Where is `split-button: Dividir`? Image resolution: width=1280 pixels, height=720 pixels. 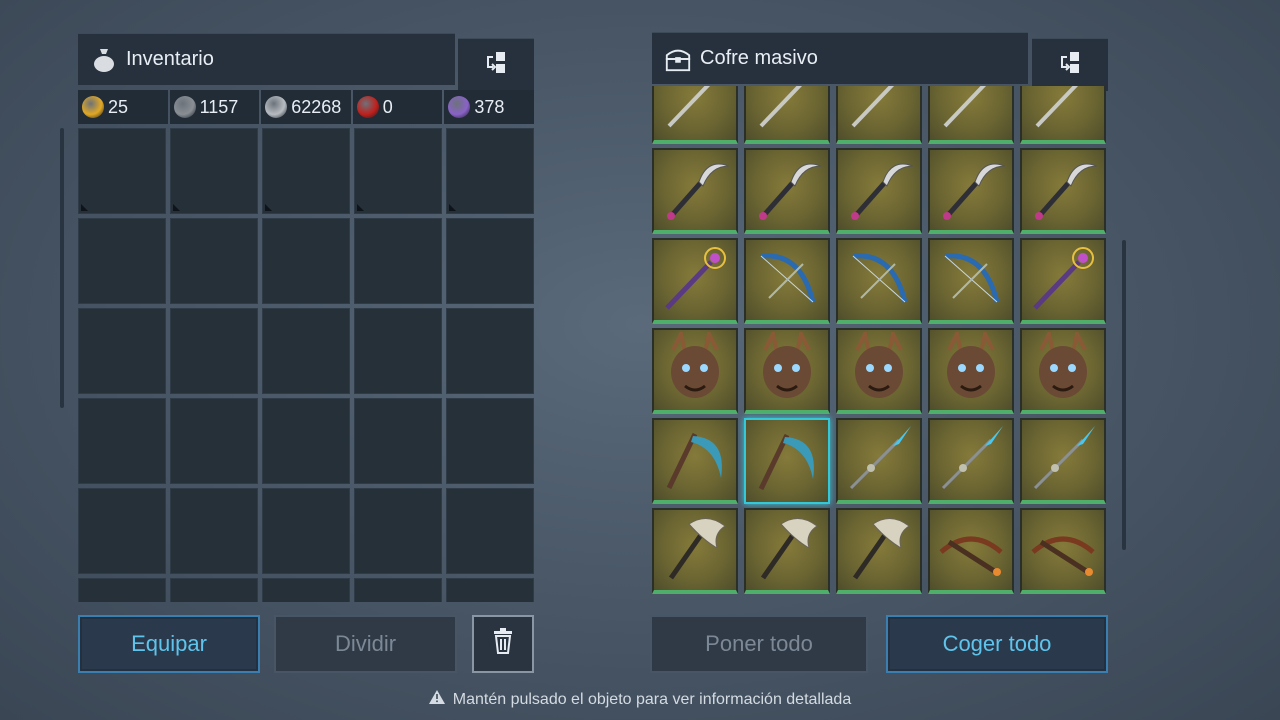
split-button: Dividir is located at coordinates (365, 644).